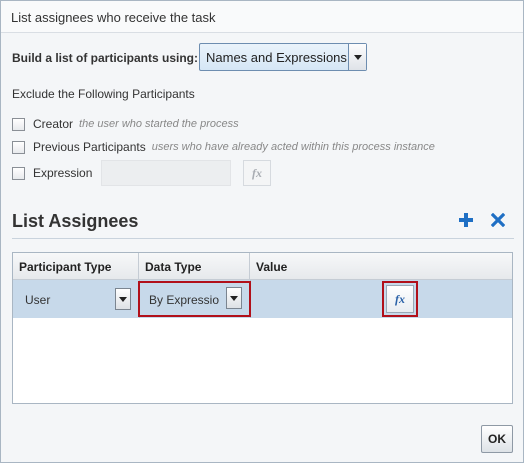 This screenshot has width=524, height=463. Describe the element at coordinates (18, 147) in the screenshot. I see `previous-participants-checkbox` at that location.